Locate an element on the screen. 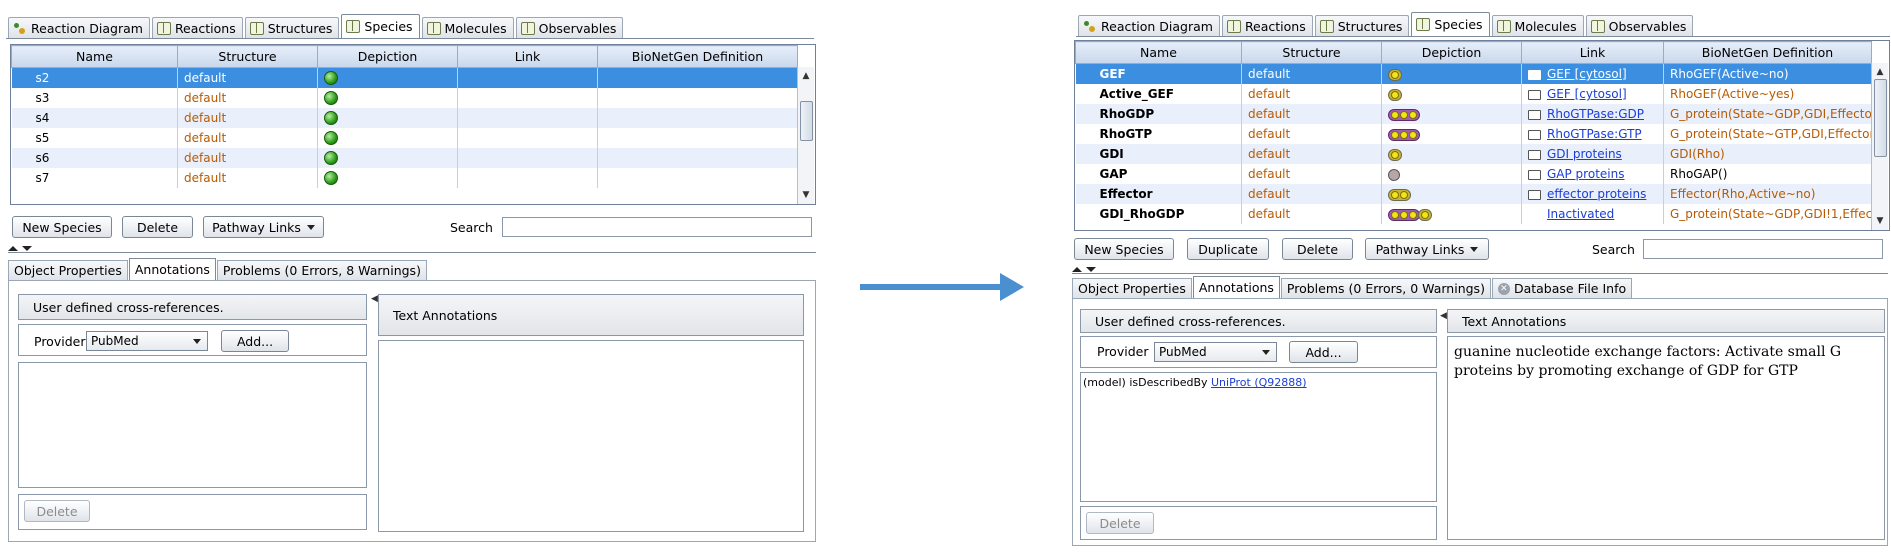  species-link: effector proteins is located at coordinates (1596, 194).